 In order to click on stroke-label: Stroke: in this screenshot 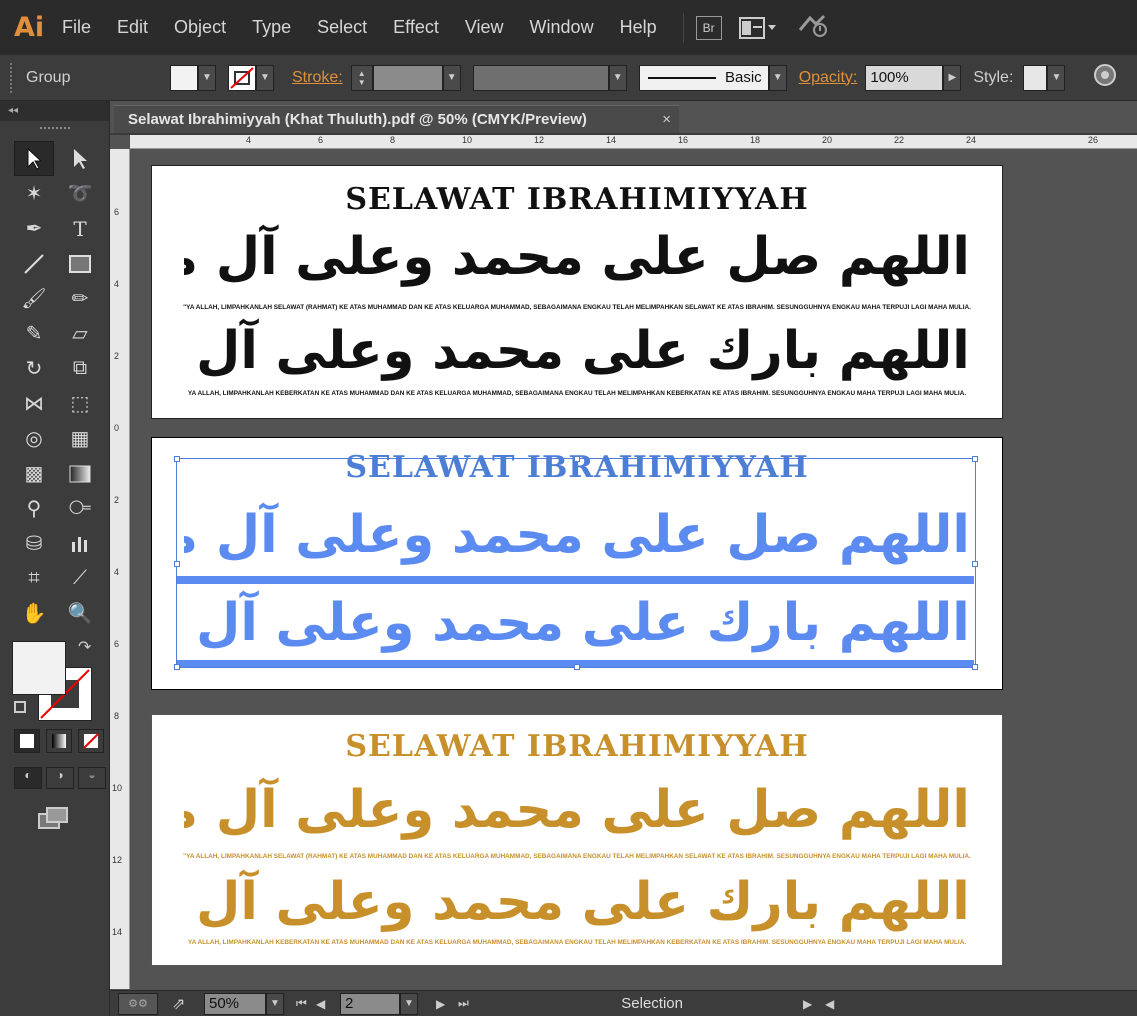, I will do `click(317, 78)`.